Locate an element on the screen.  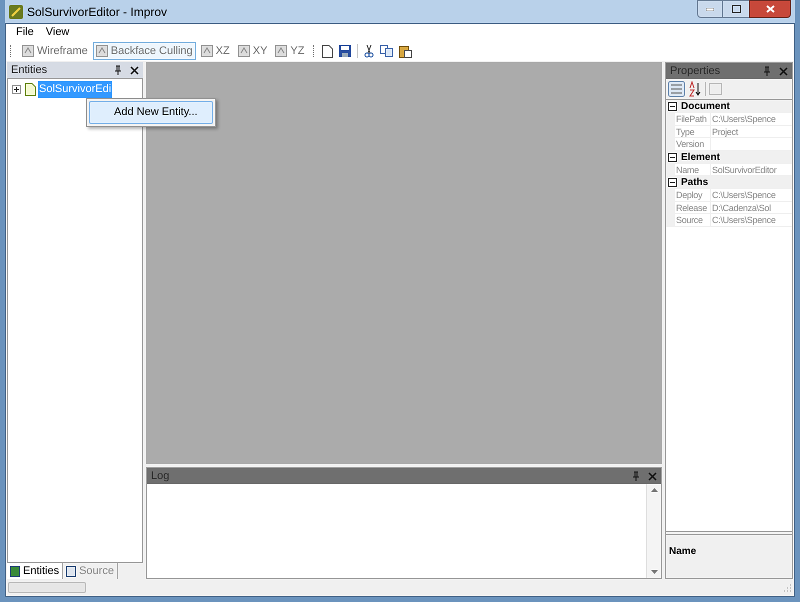
maximize-icon is located at coordinates (736, 9).